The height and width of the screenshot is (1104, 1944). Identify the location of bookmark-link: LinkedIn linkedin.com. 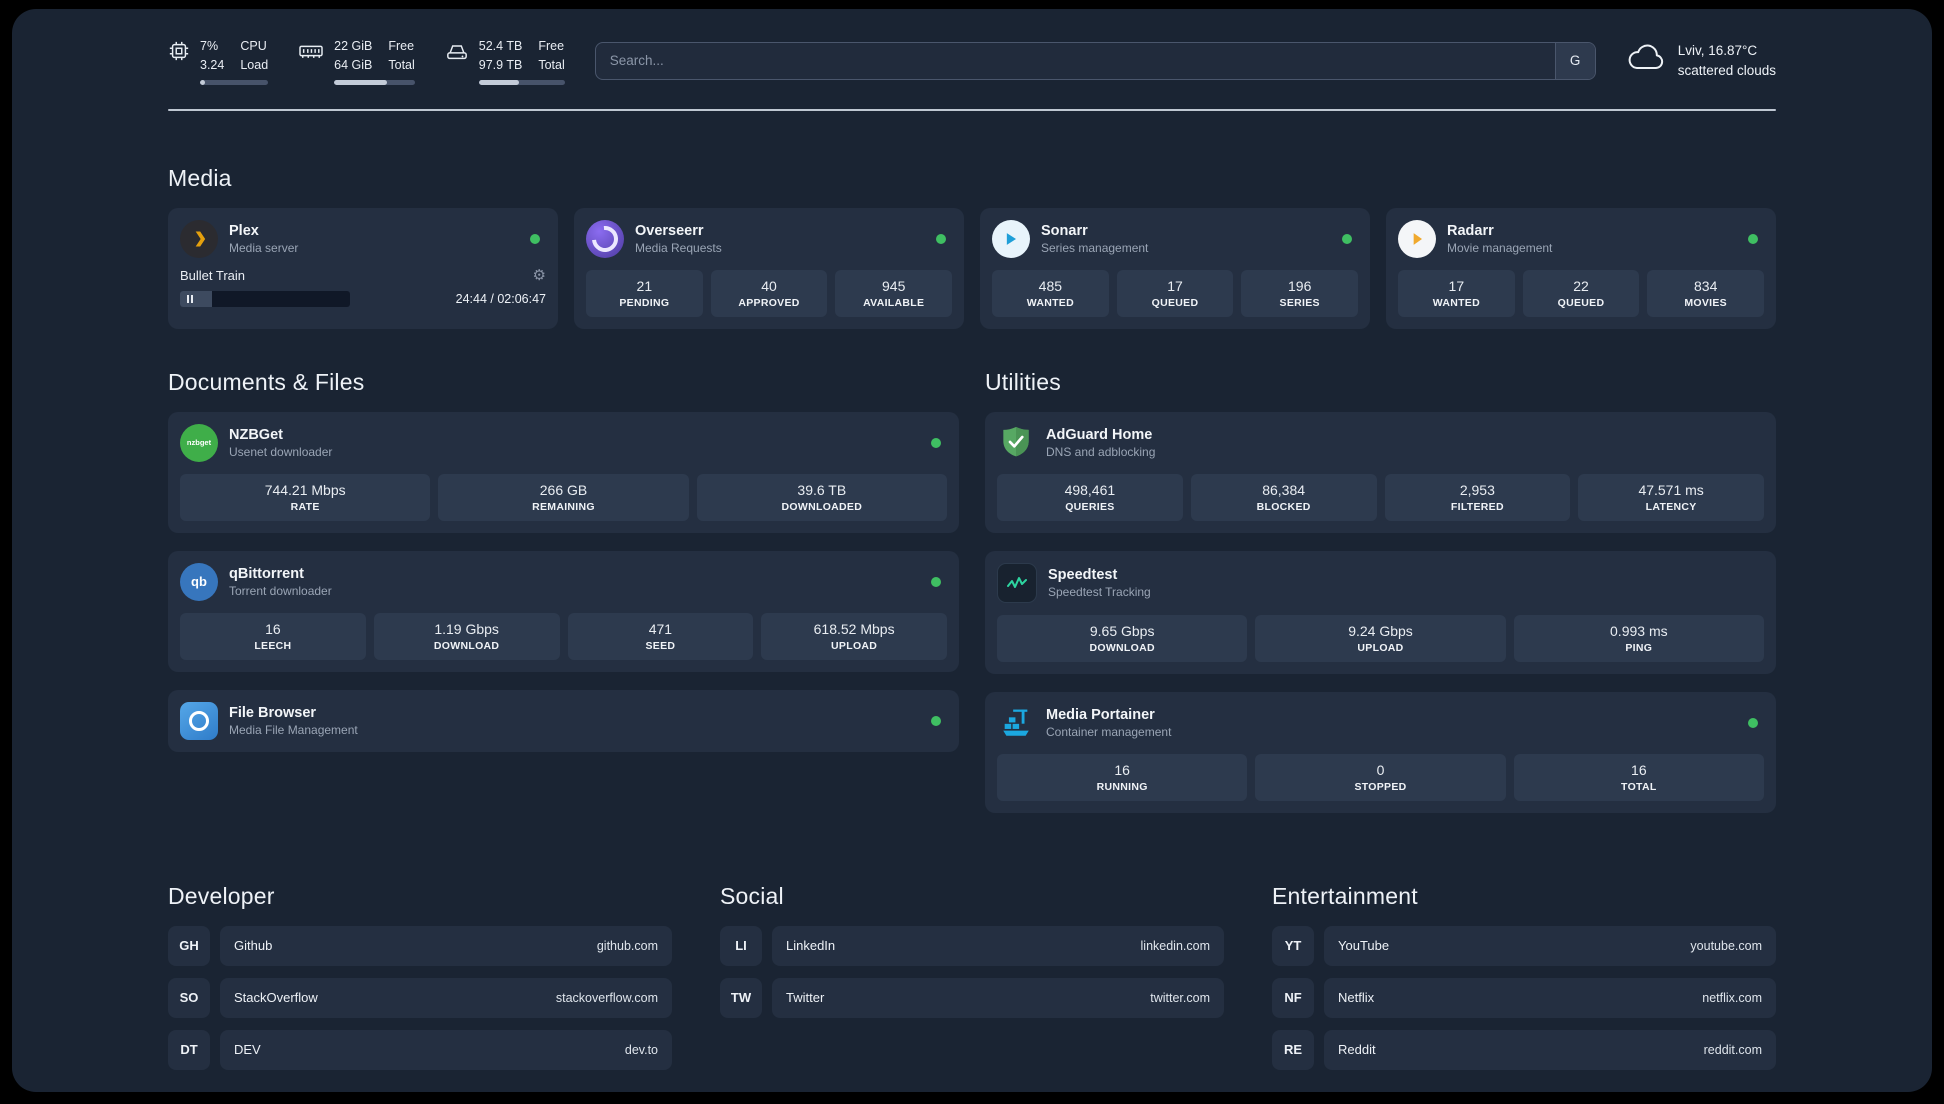
(998, 945).